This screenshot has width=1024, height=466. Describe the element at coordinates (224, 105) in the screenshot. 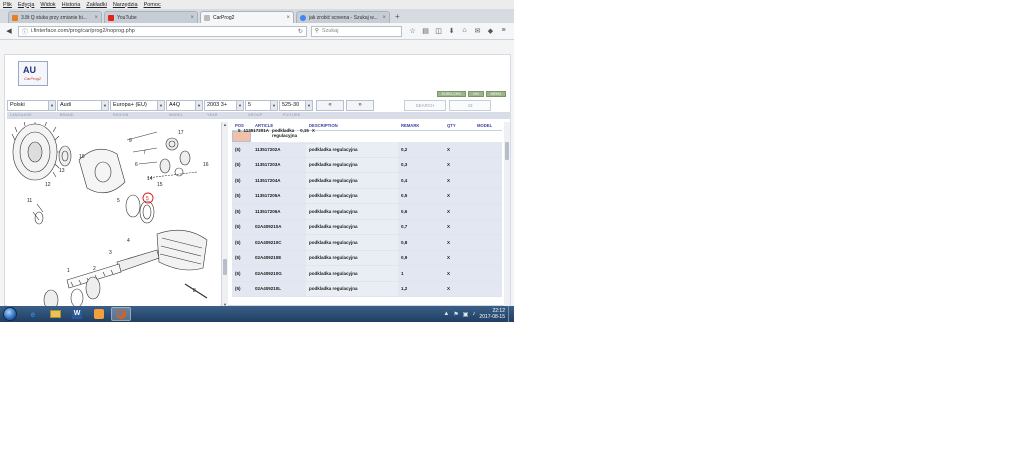

I see `year-select: 2003 3+ ▼` at that location.